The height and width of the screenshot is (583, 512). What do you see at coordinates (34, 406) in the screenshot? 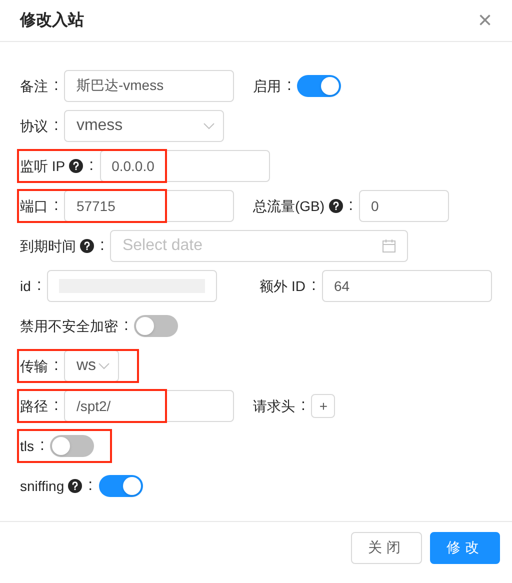
I see `field-label: 路径` at bounding box center [34, 406].